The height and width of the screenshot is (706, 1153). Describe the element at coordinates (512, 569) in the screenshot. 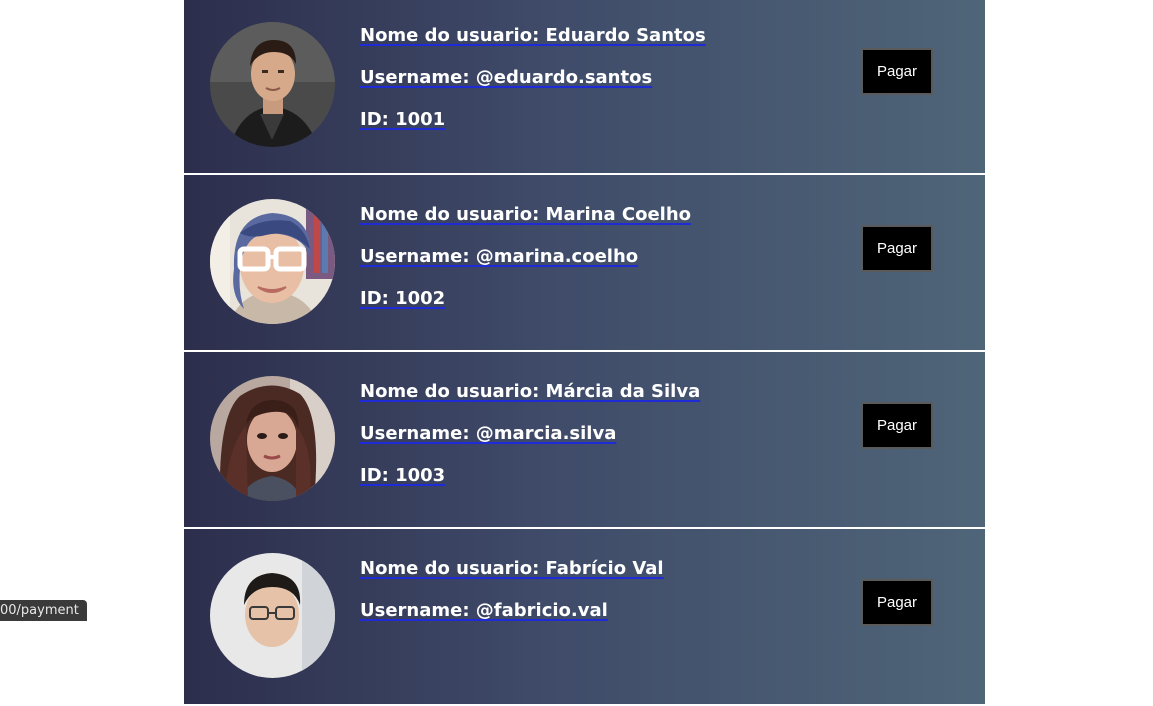

I see `user-name: Nome do usuario: Fabrício Val` at that location.